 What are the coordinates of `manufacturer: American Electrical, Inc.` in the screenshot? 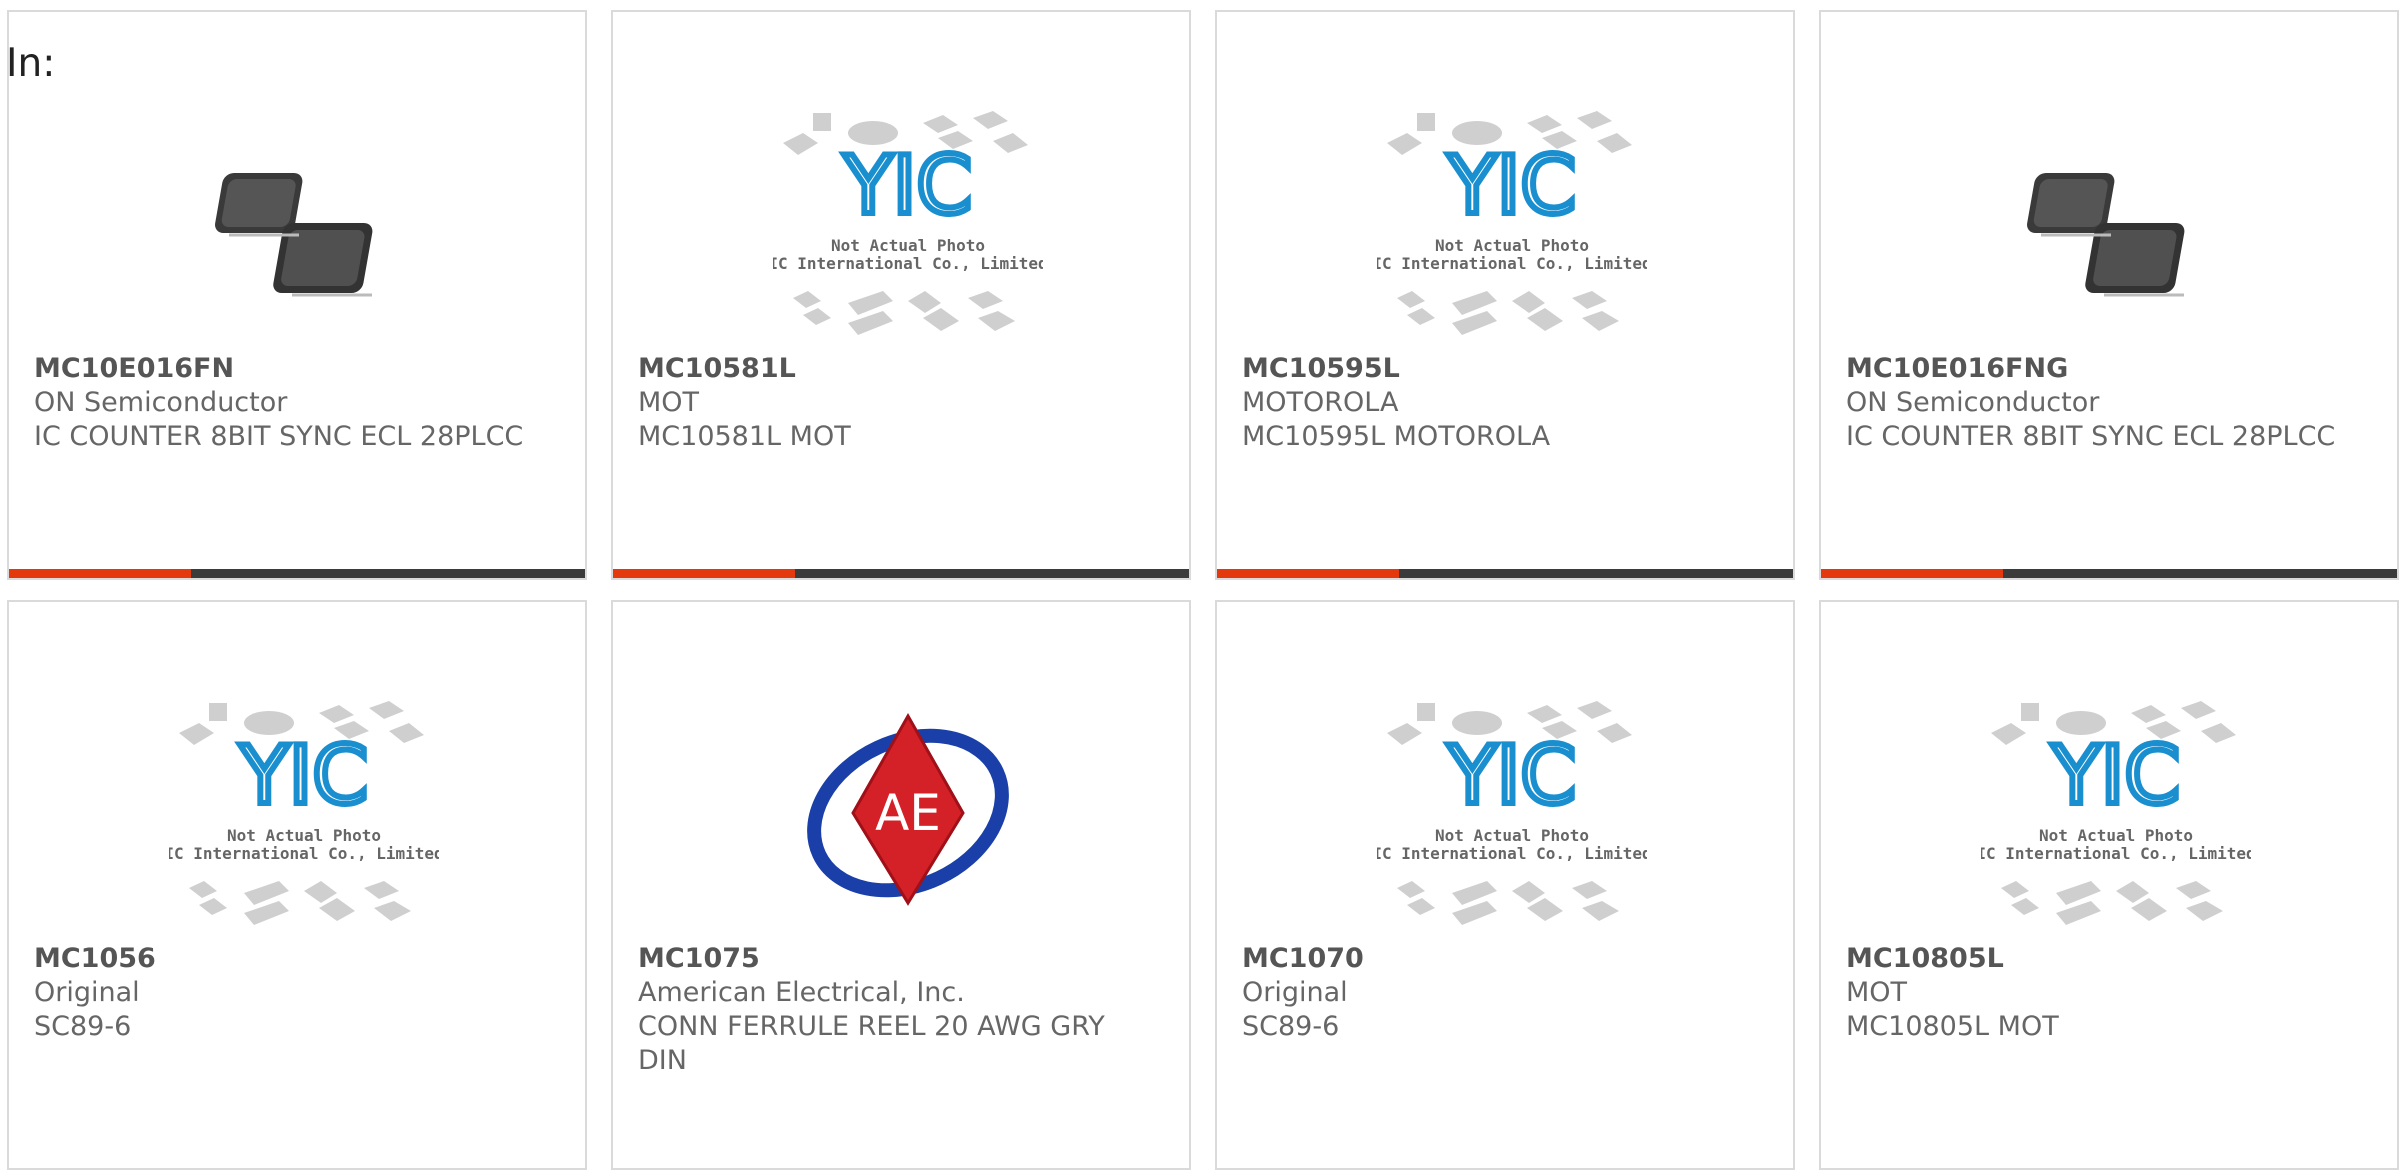 It's located at (801, 992).